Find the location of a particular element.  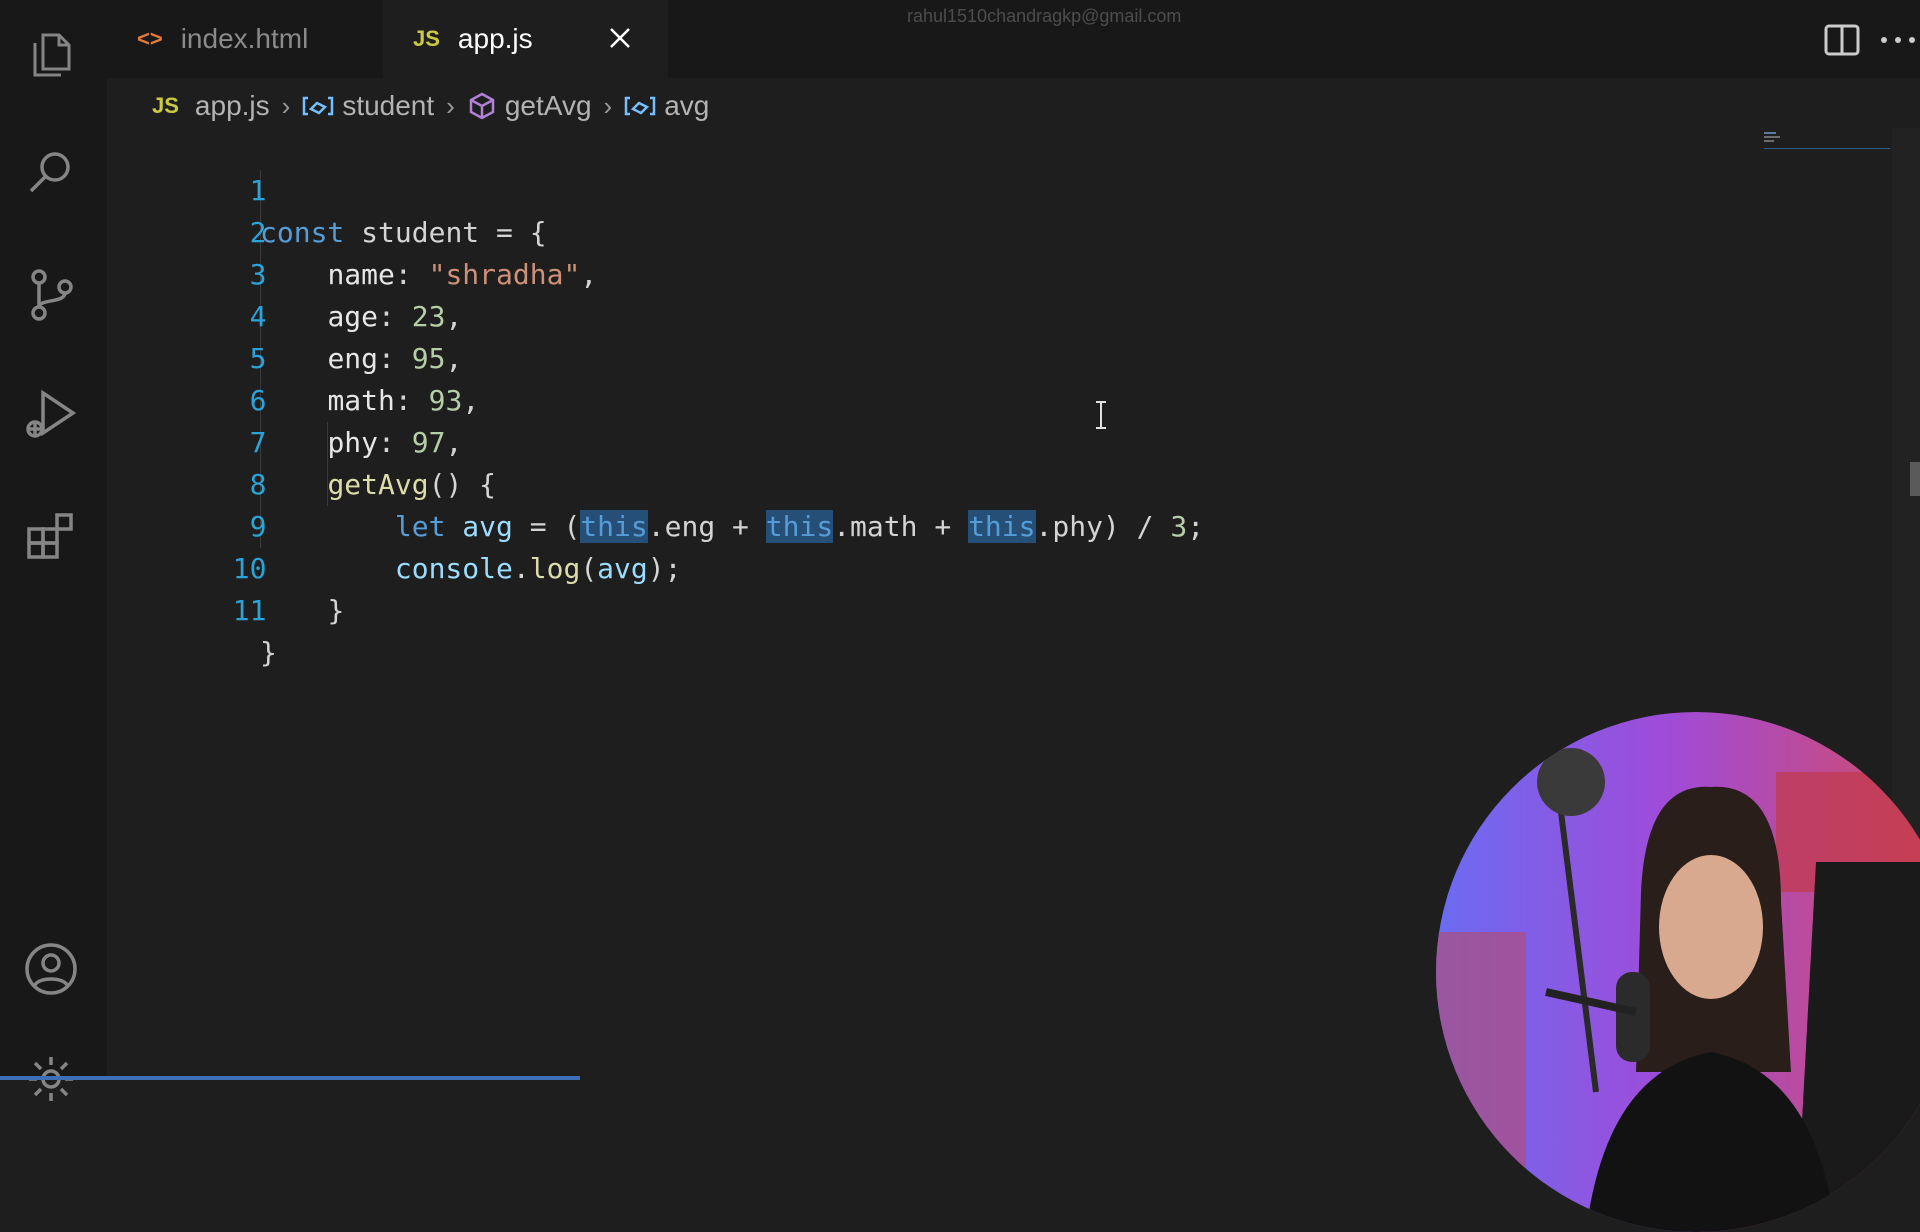

tab-label: index.html is located at coordinates (244, 38).